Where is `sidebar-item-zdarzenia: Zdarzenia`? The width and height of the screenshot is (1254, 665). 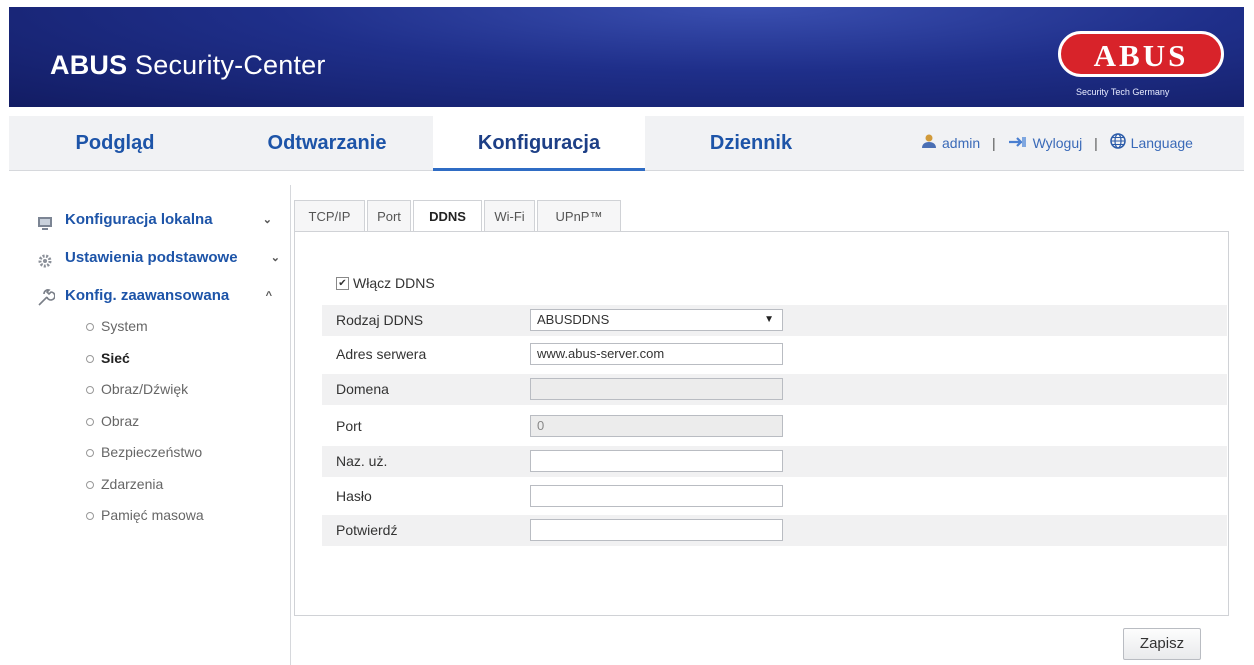 sidebar-item-zdarzenia: Zdarzenia is located at coordinates (159, 485).